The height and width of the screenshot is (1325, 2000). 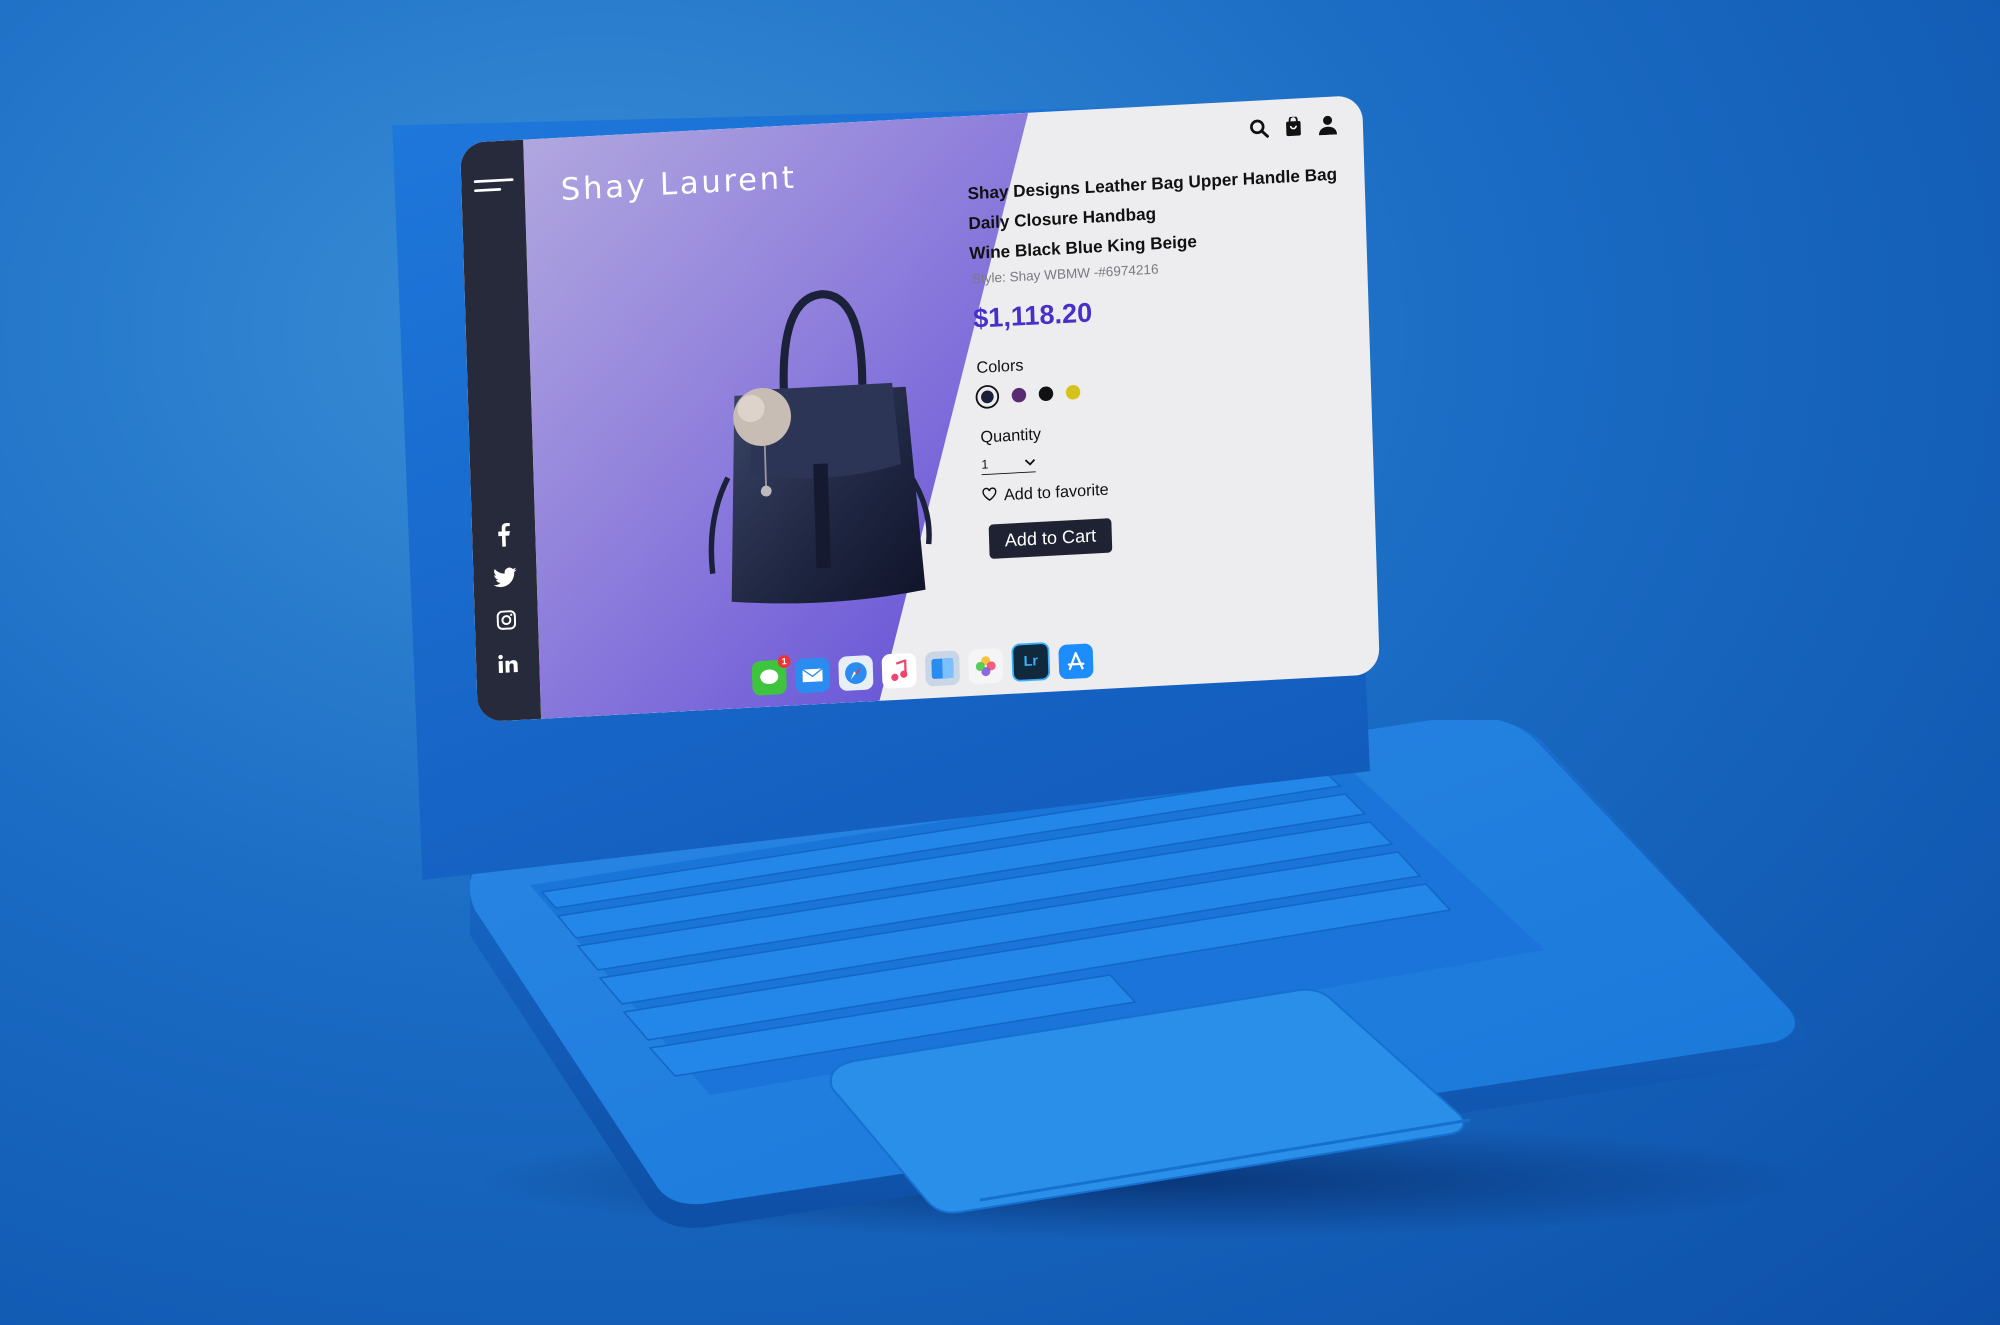 What do you see at coordinates (1000, 366) in the screenshot?
I see `colors-label: Colors` at bounding box center [1000, 366].